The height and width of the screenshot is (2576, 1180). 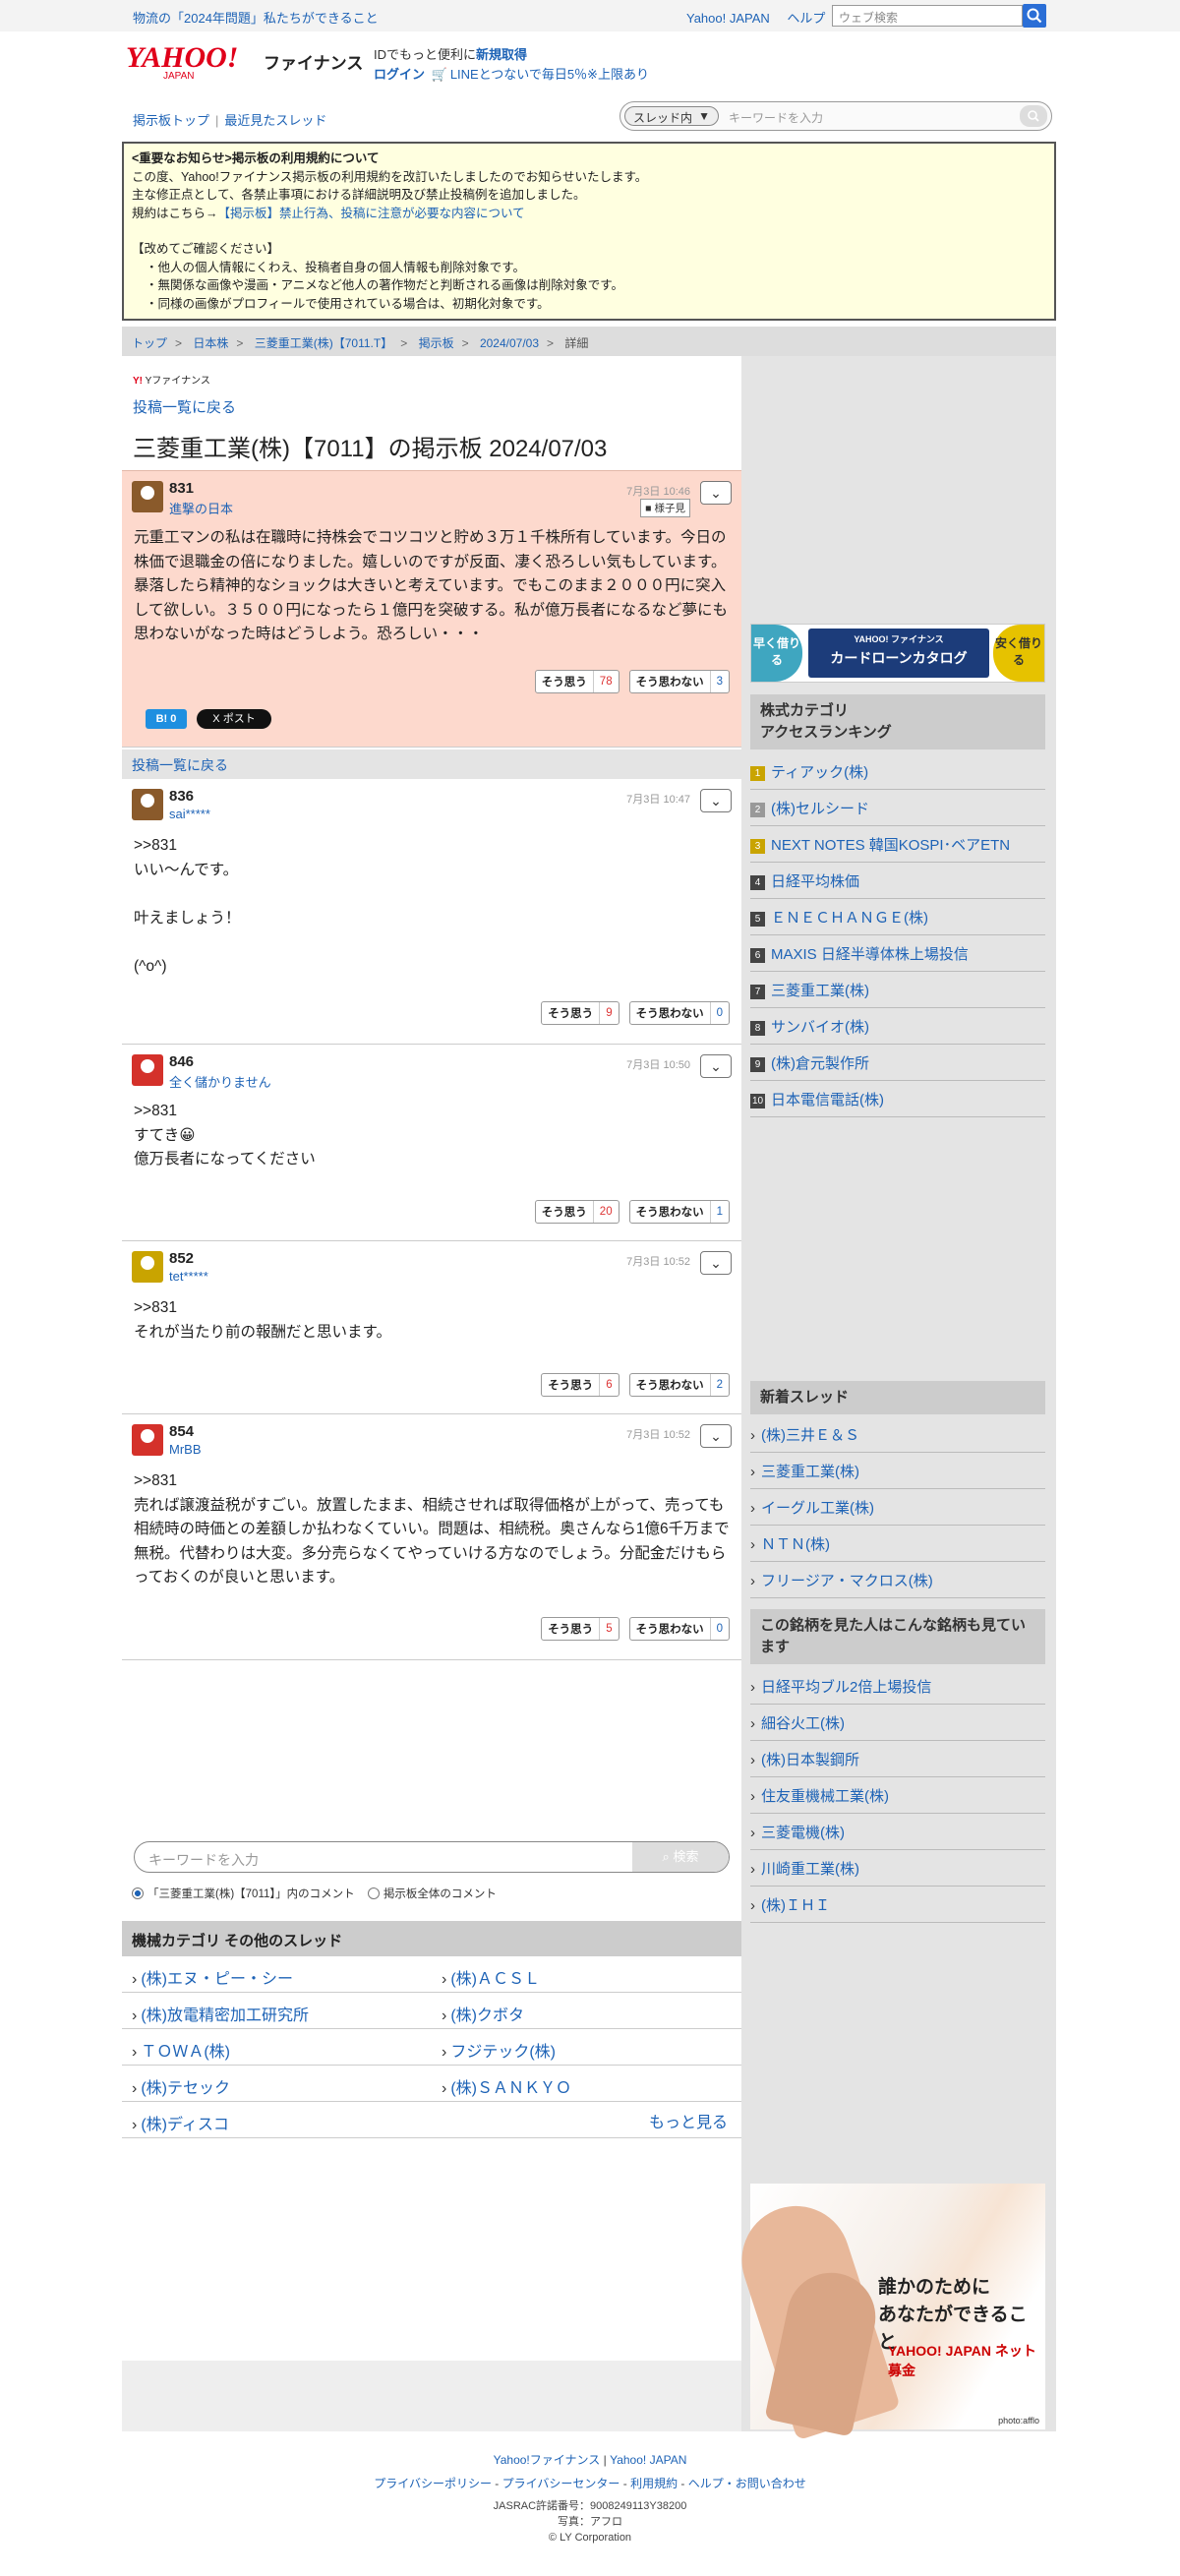 I want to click on agree-button: そう思う 9, so click(x=580, y=1013).